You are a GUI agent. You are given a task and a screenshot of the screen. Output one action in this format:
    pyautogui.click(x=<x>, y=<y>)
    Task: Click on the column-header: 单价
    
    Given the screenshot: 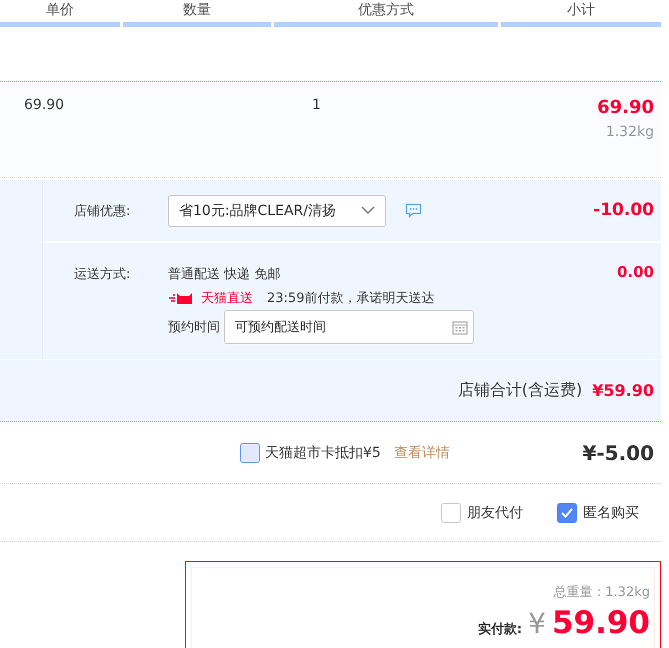 What is the action you would take?
    pyautogui.click(x=60, y=10)
    